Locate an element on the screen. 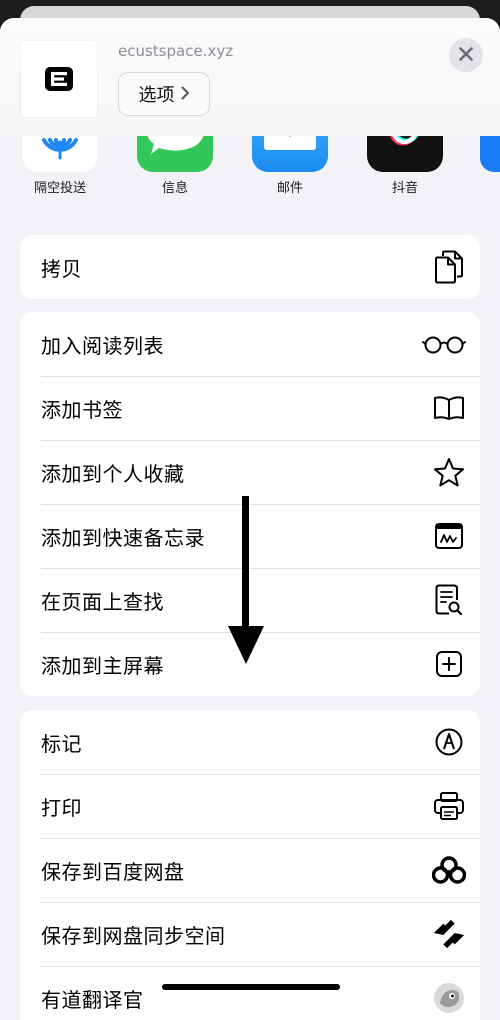  app-label: 信息 is located at coordinates (174, 188).